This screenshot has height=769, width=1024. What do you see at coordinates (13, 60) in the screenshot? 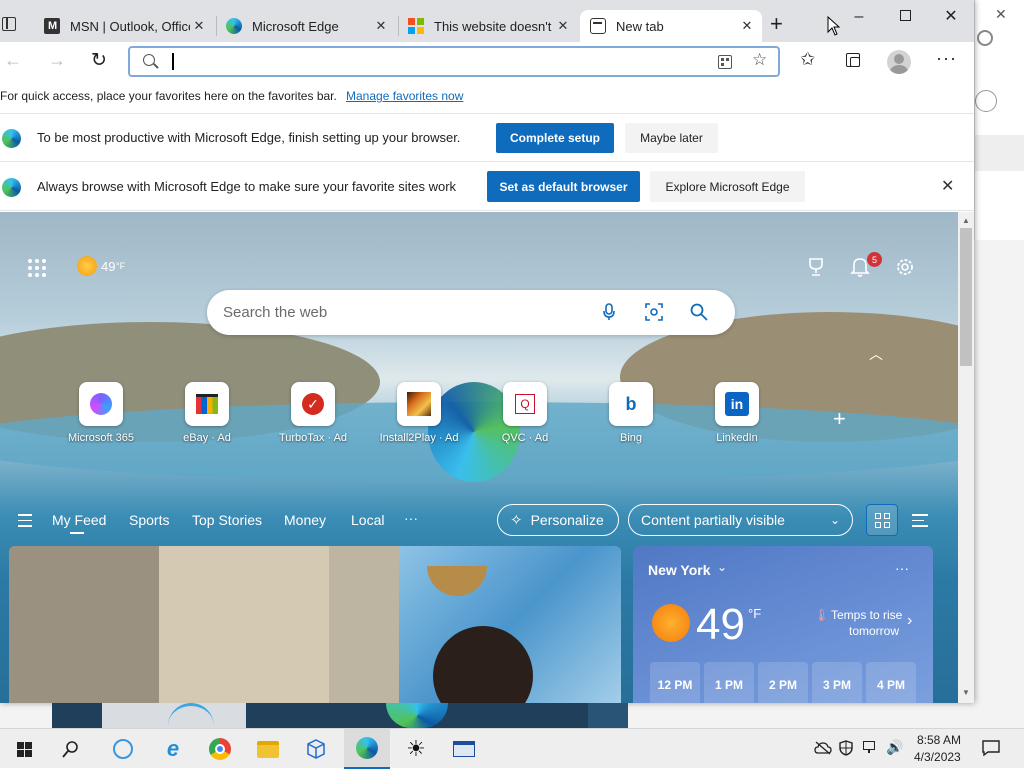
I see `back-arrow-icon: ←` at bounding box center [13, 60].